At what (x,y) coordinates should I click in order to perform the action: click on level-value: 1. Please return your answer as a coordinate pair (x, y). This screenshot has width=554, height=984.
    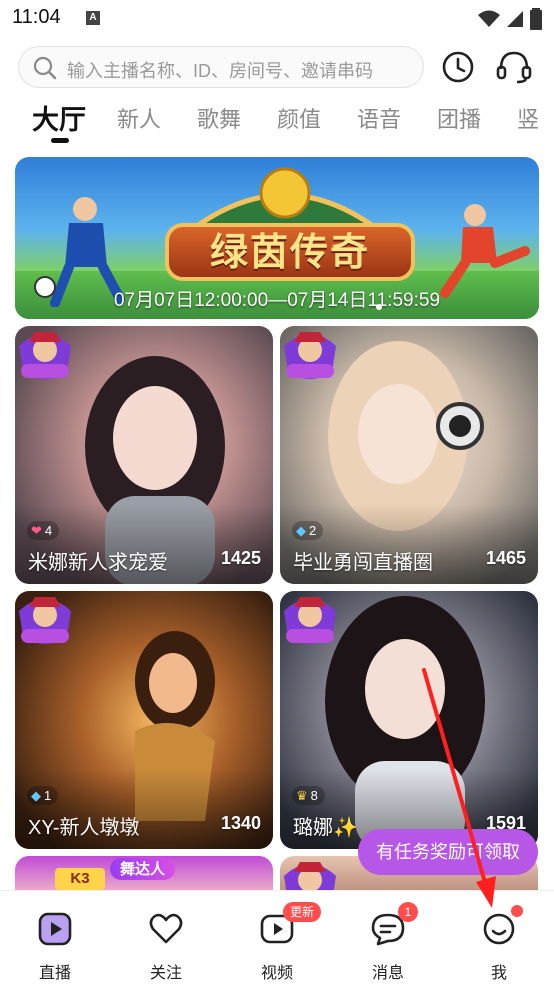
    Looking at the image, I should click on (48, 795).